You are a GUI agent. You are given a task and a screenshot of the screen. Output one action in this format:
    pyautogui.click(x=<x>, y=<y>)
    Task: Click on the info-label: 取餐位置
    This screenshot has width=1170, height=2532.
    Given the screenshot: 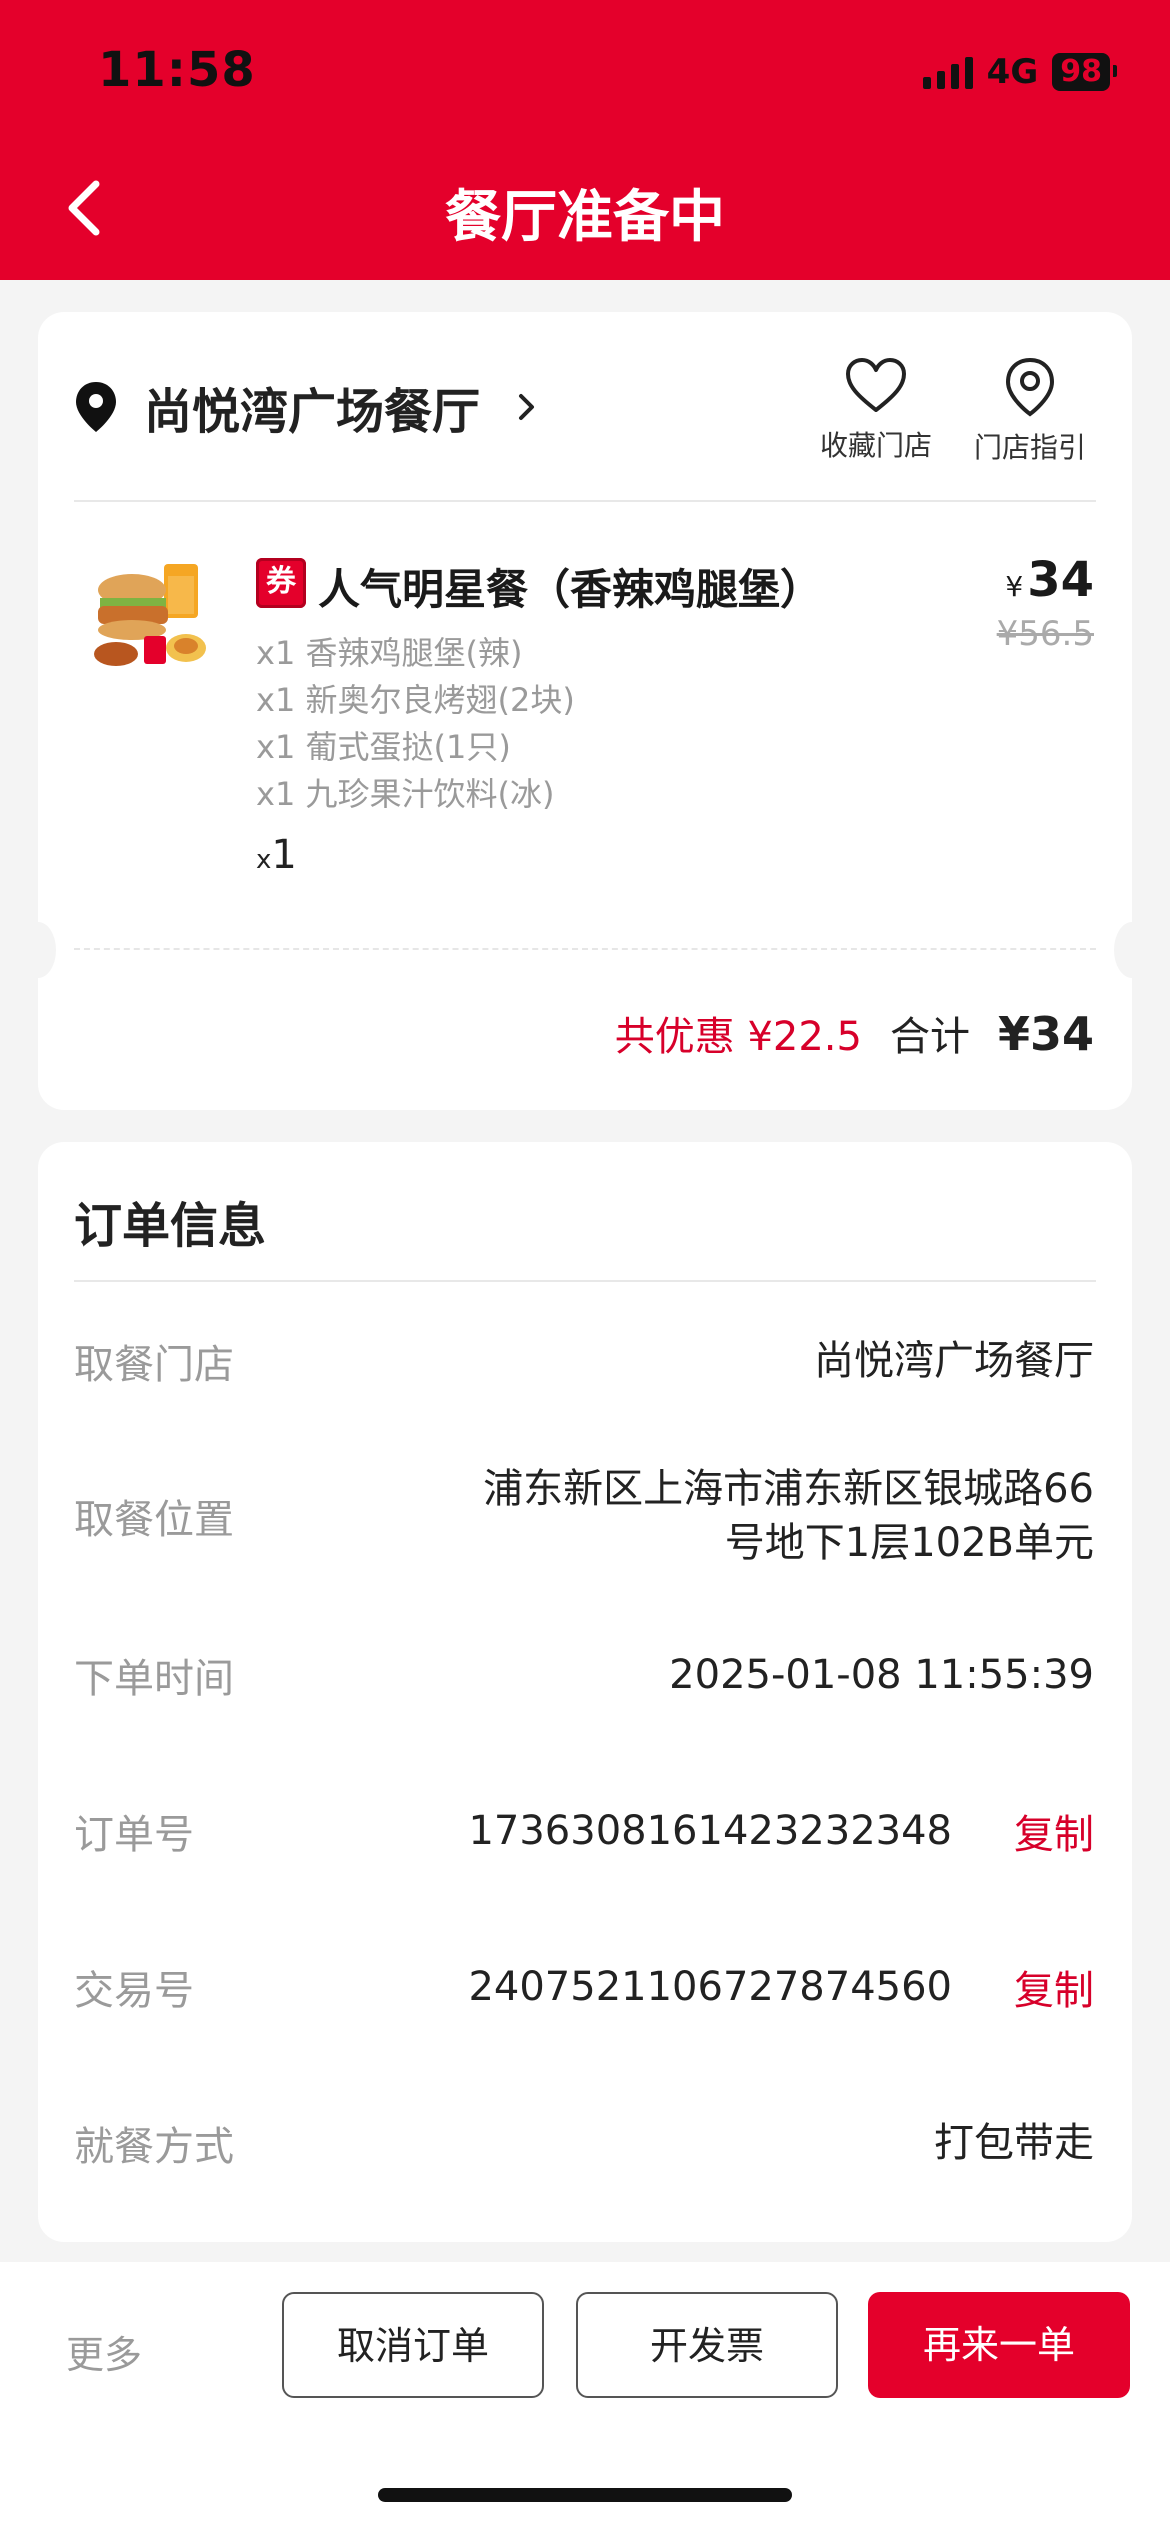 What is the action you would take?
    pyautogui.click(x=154, y=1520)
    